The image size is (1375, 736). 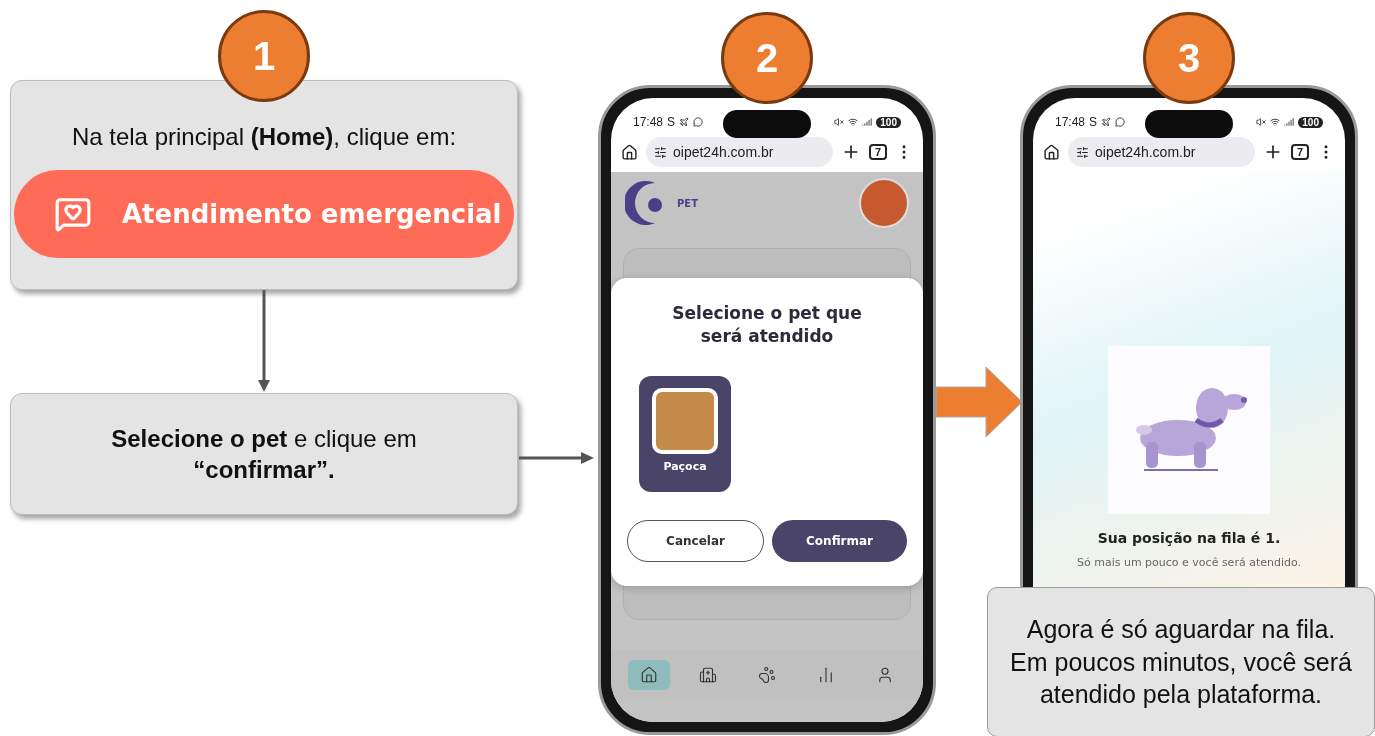 I want to click on step-number: 2, so click(x=767, y=58).